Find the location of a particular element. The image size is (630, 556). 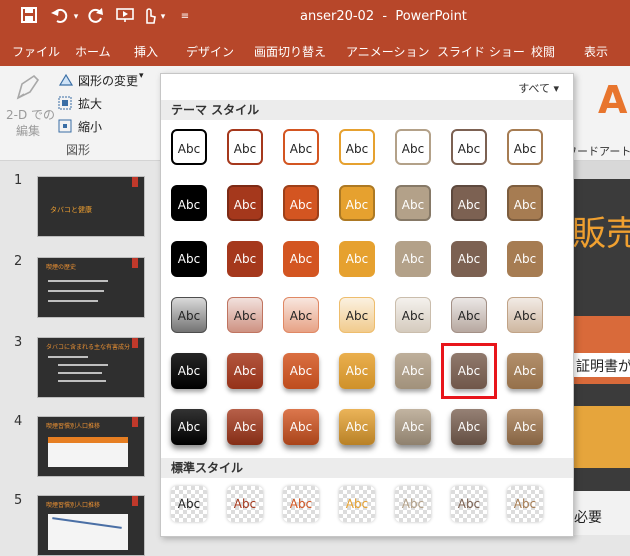

change-shape-button: 図形の変更 is located at coordinates (108, 80).